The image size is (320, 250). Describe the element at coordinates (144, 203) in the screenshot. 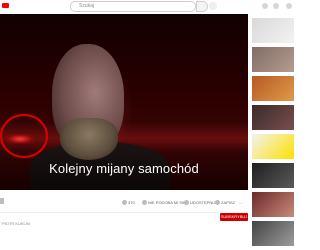

I see `thumbs-down-icon` at that location.